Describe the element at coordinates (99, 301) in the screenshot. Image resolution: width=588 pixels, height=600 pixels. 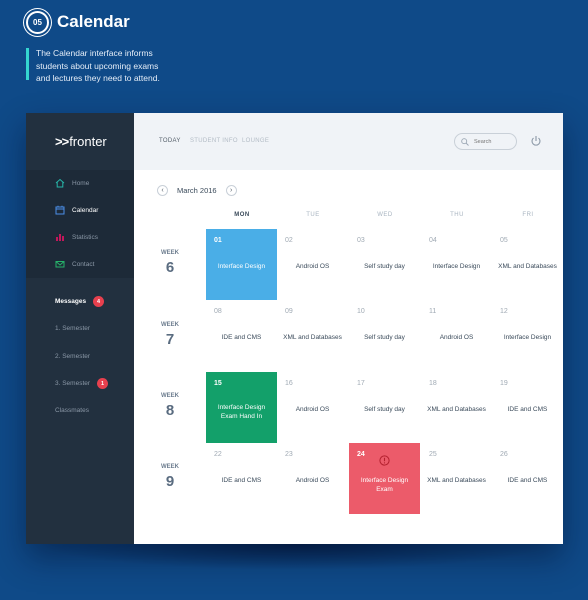
I see `messages-count-badge: 4` at that location.